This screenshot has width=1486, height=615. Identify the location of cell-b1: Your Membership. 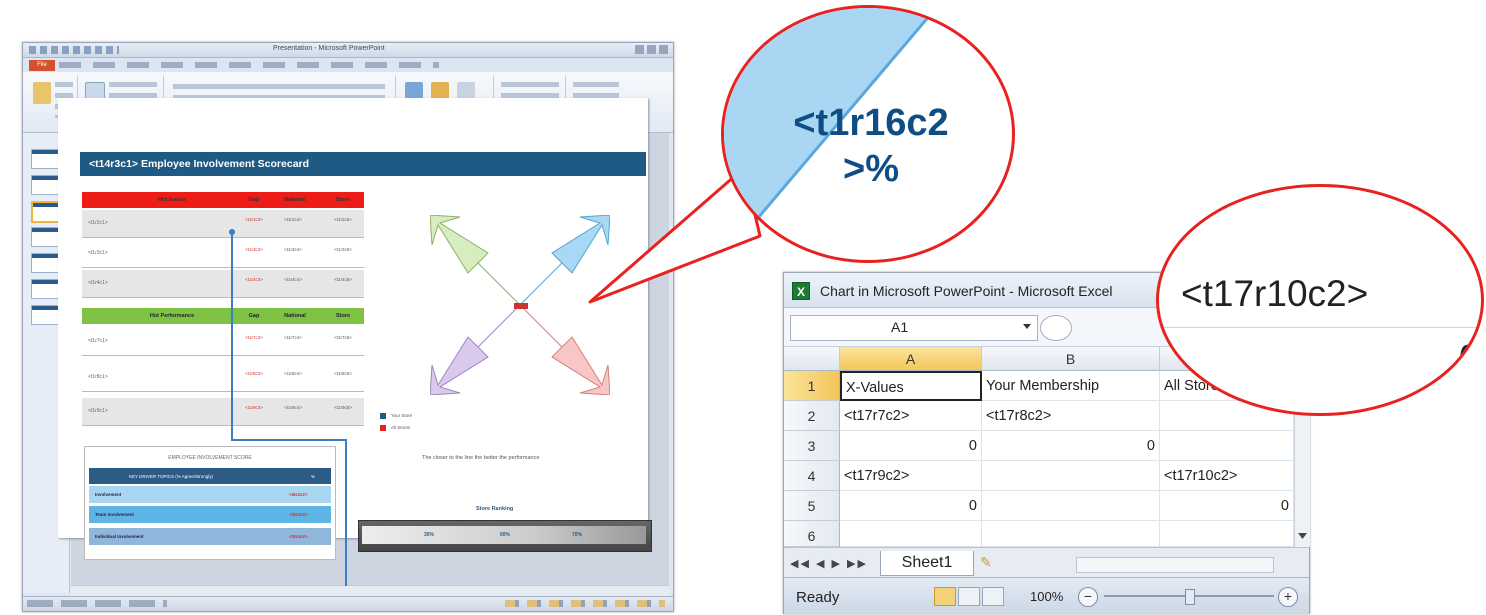
(1071, 386).